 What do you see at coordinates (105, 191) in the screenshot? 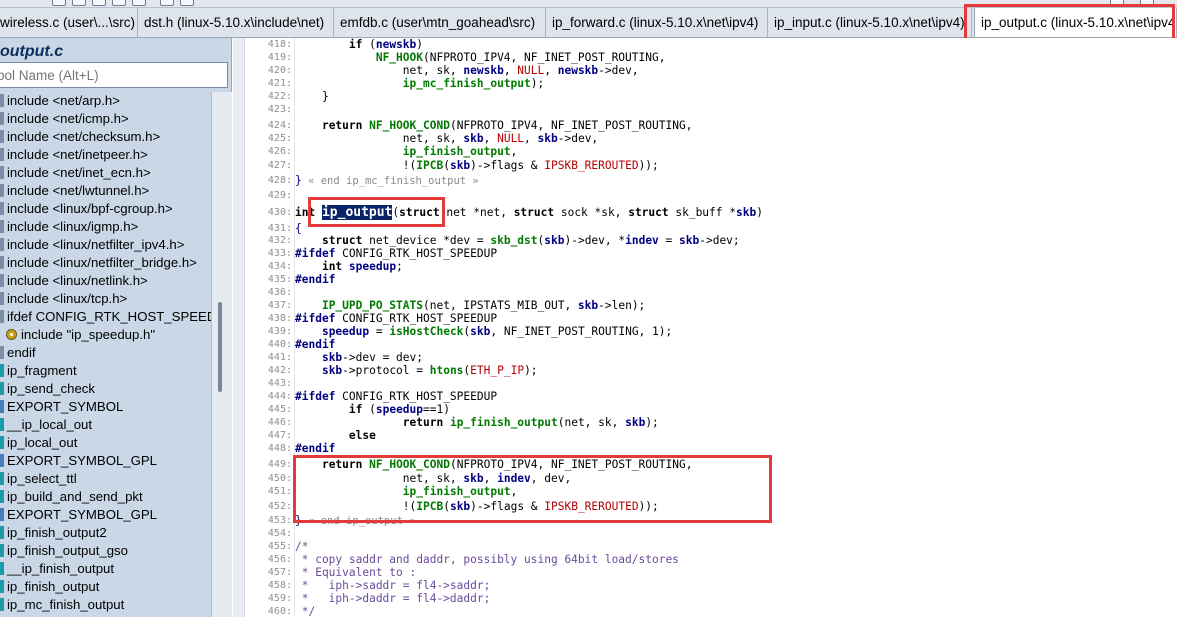
I see `symbol-list-item: include <net/lwtunnel.h>` at bounding box center [105, 191].